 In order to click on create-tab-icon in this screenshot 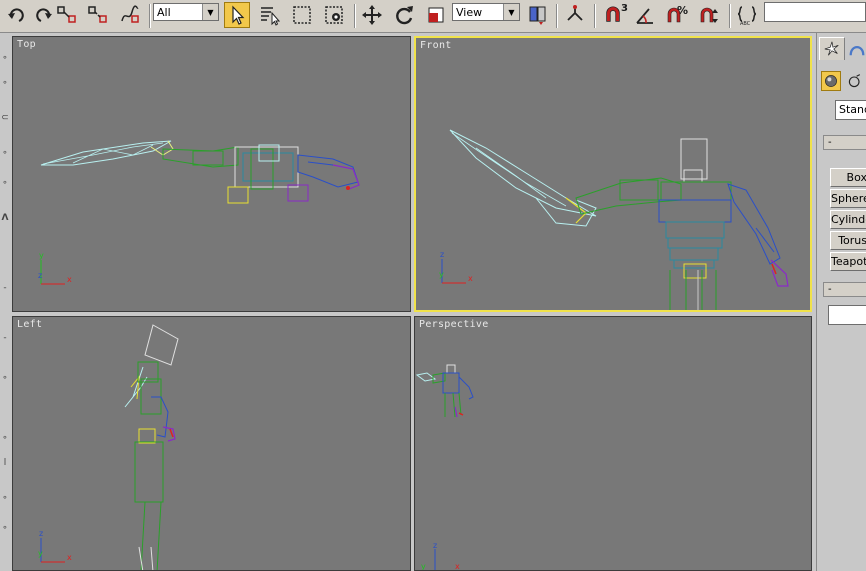, I will do `click(832, 48)`.